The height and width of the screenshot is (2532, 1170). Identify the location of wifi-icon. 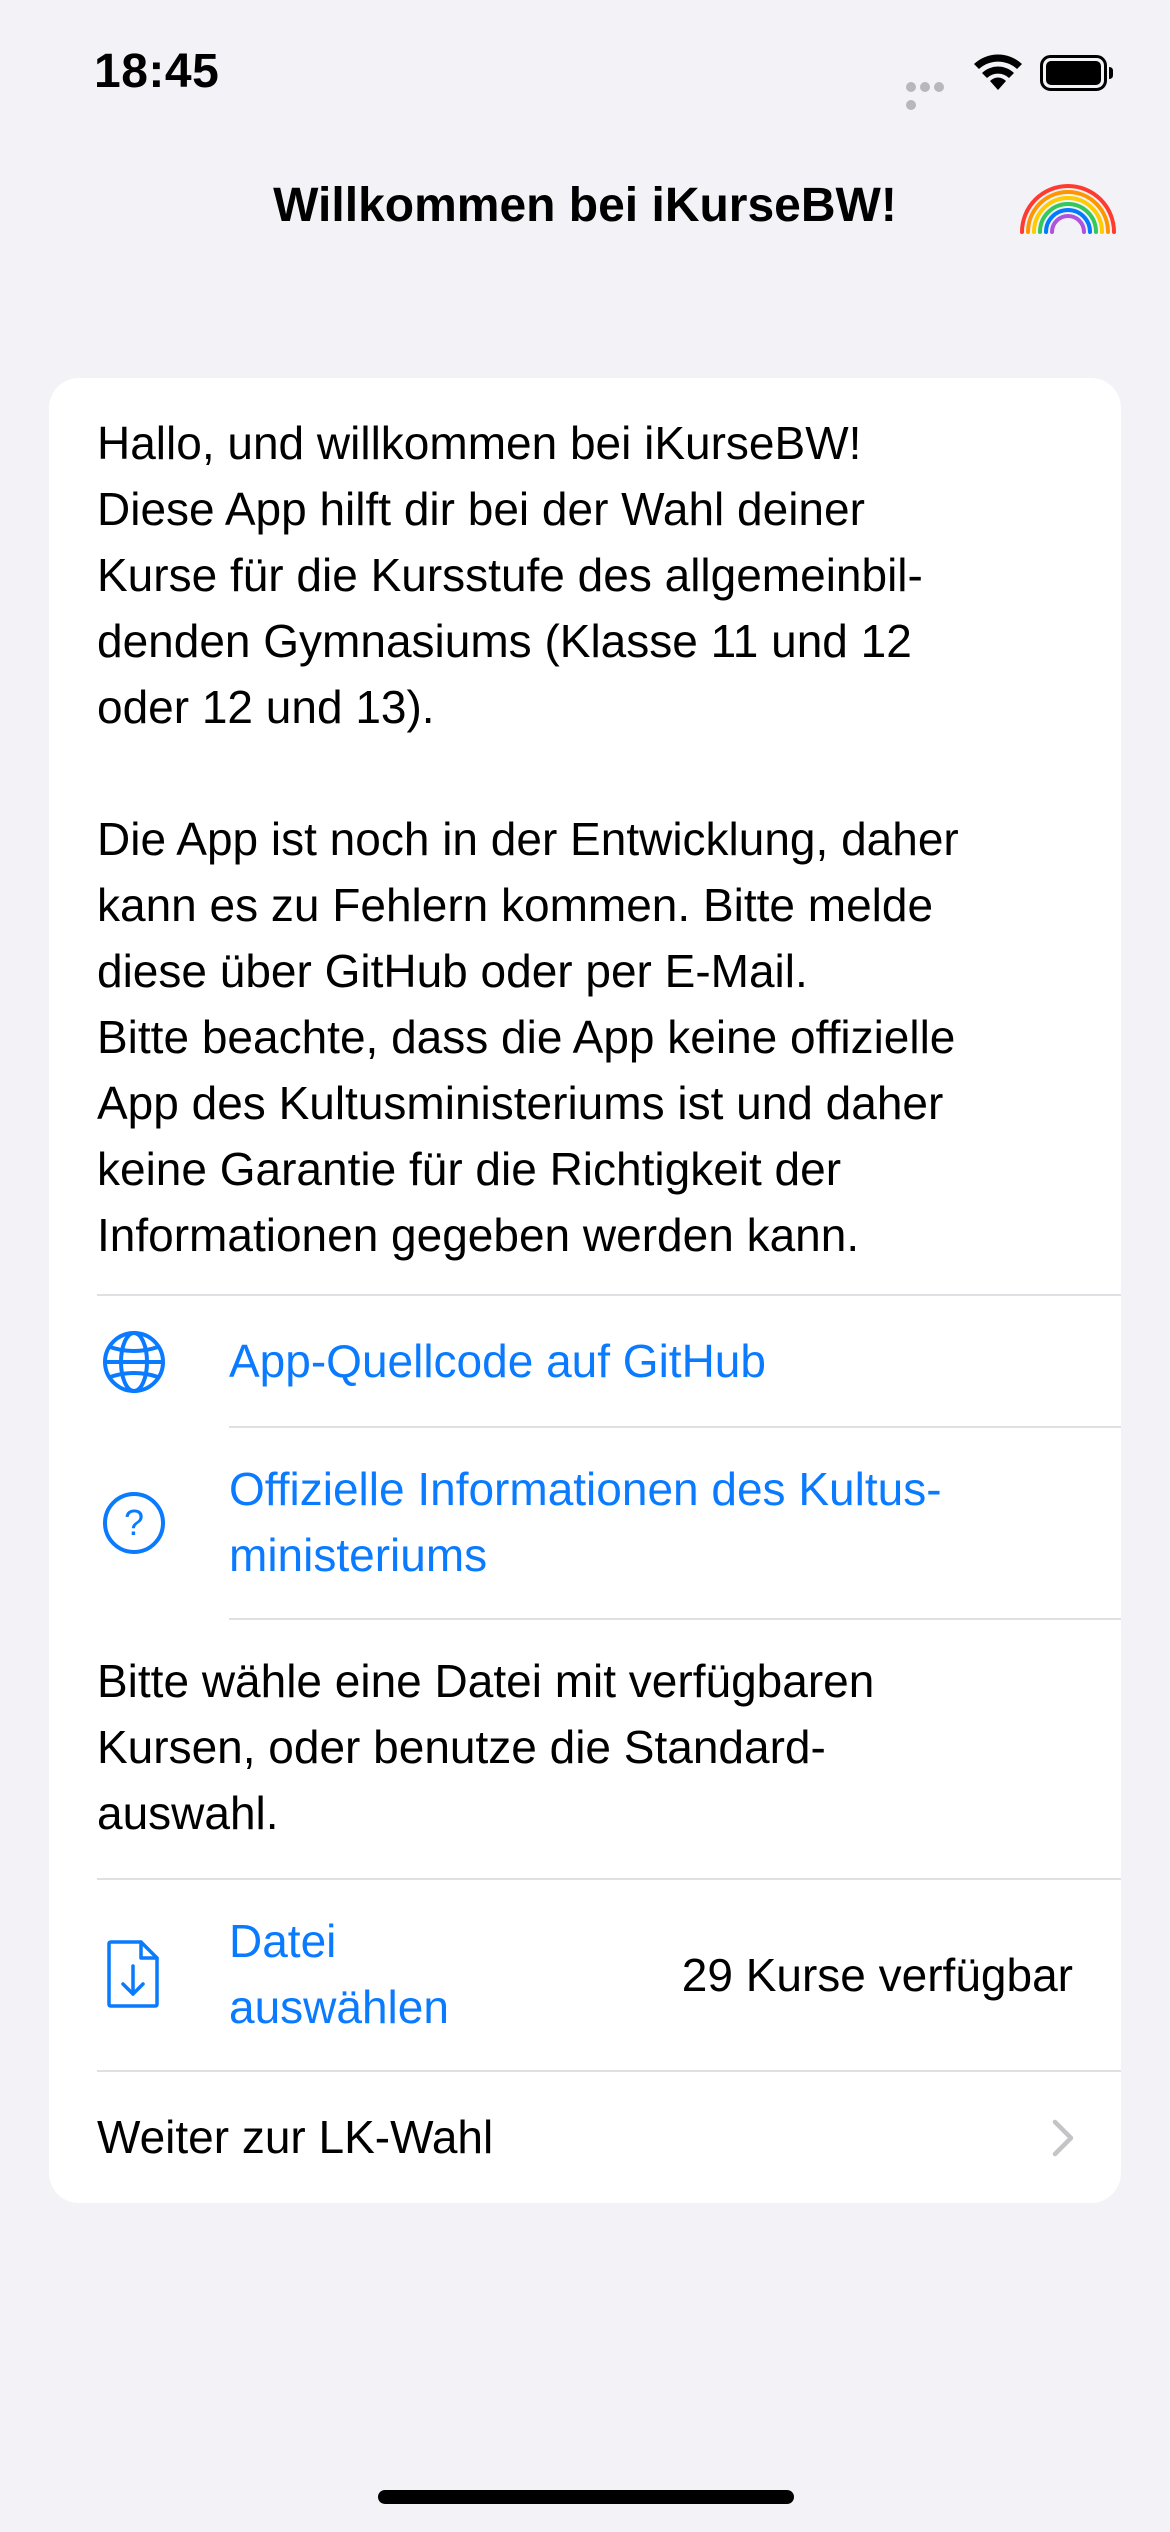
(998, 72).